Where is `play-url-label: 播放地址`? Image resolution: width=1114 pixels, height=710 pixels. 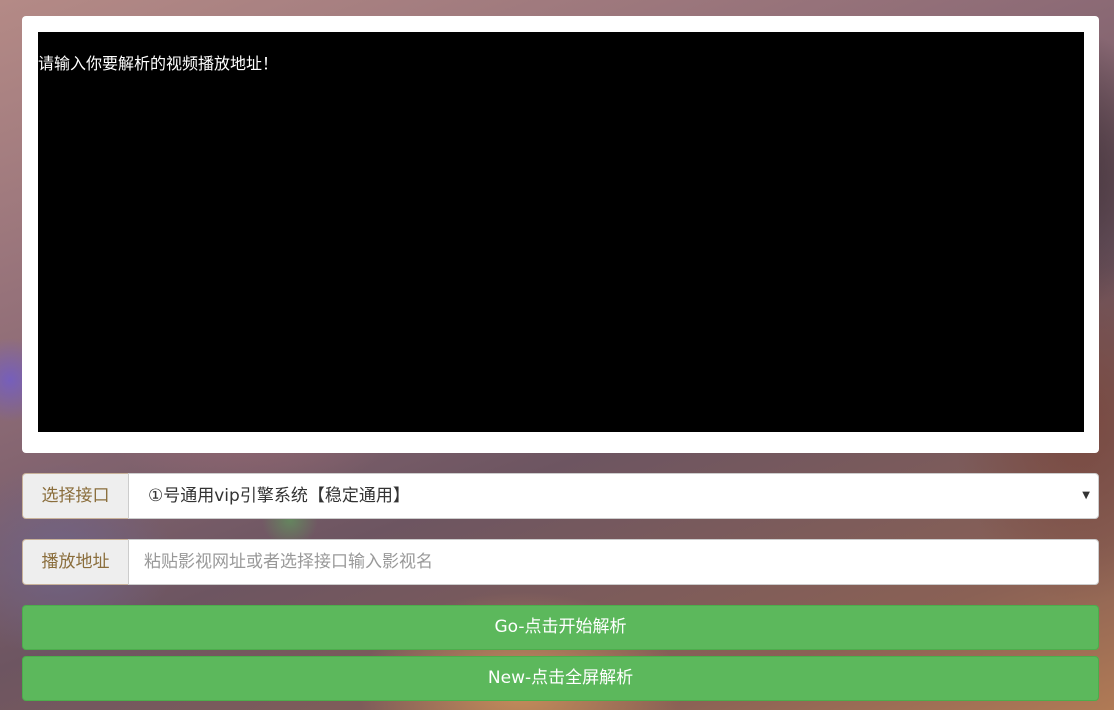 play-url-label: 播放地址 is located at coordinates (75, 562).